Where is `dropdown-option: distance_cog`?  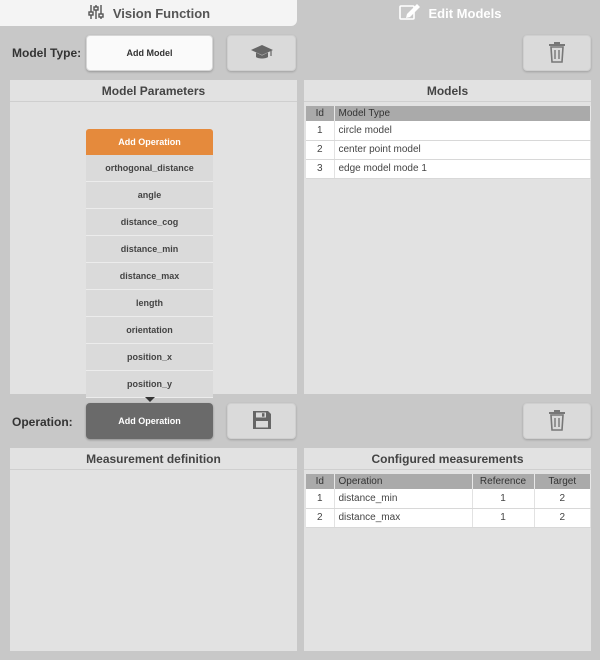 dropdown-option: distance_cog is located at coordinates (149, 222).